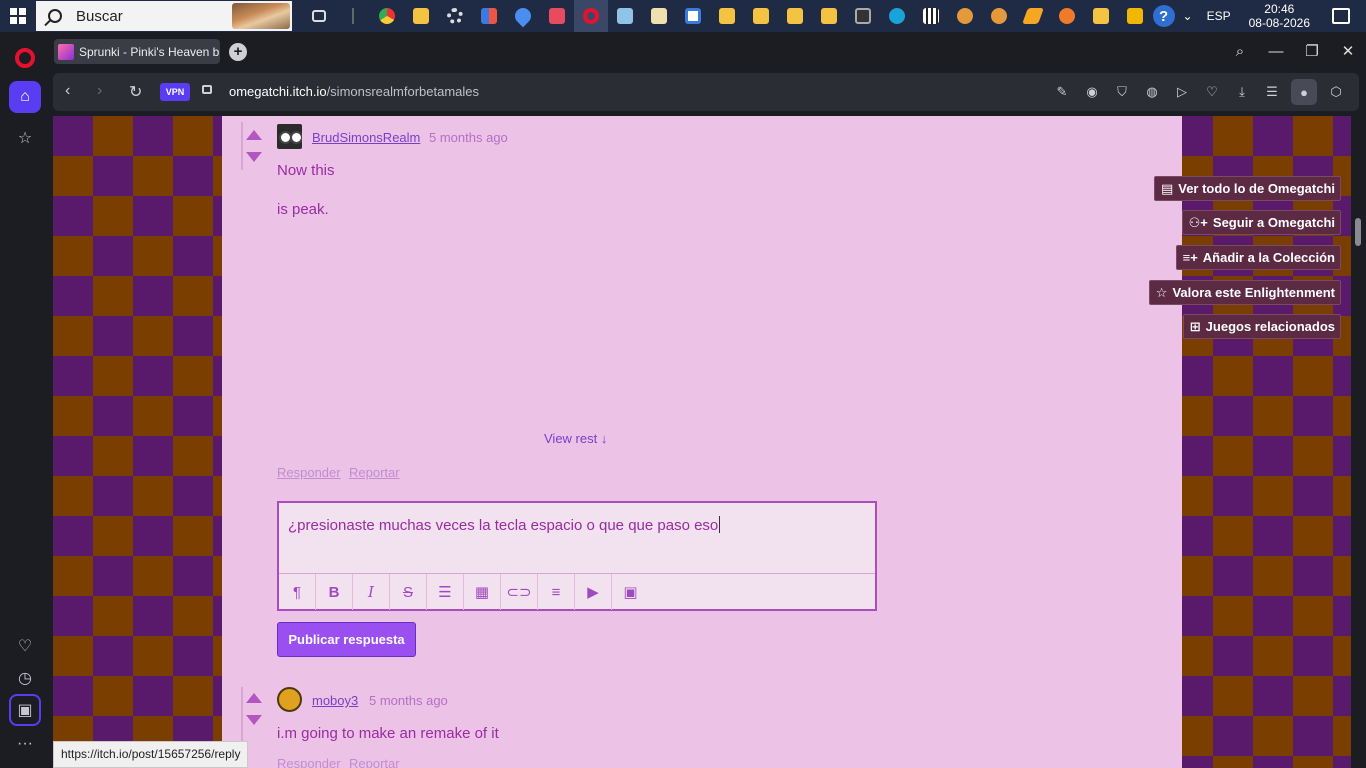  I want to click on download-icon: ⤓, so click(1242, 92).